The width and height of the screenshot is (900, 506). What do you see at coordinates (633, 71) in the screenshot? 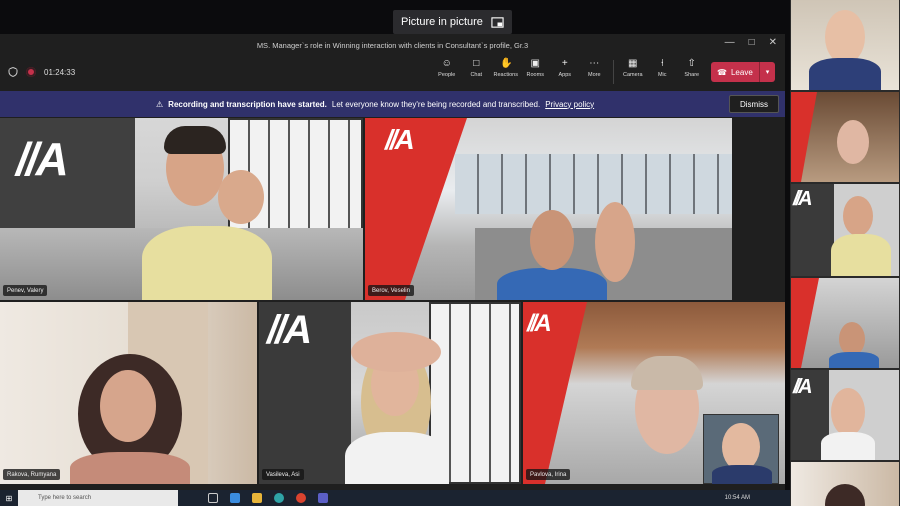
I see `camera-button: ▦ Camera` at bounding box center [633, 71].